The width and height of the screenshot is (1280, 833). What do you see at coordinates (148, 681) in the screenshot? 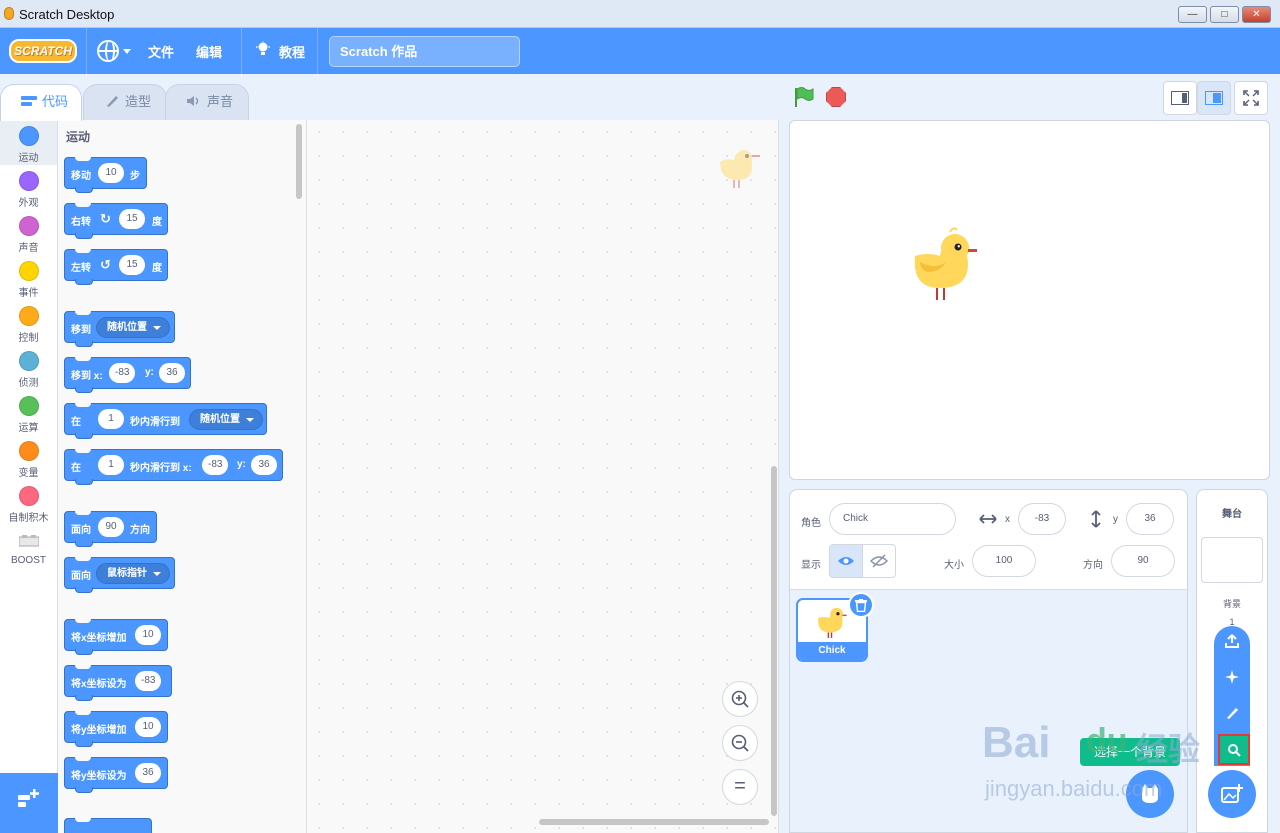
I see `block-input-value: -83` at bounding box center [148, 681].